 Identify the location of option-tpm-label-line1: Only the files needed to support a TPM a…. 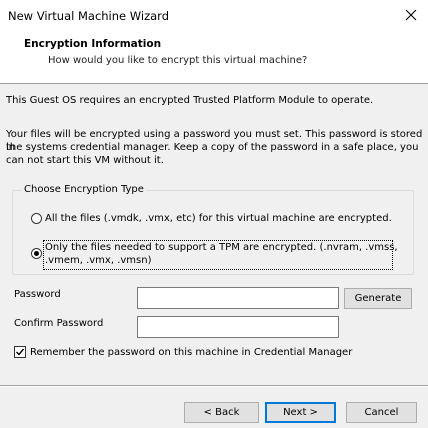
(221, 247).